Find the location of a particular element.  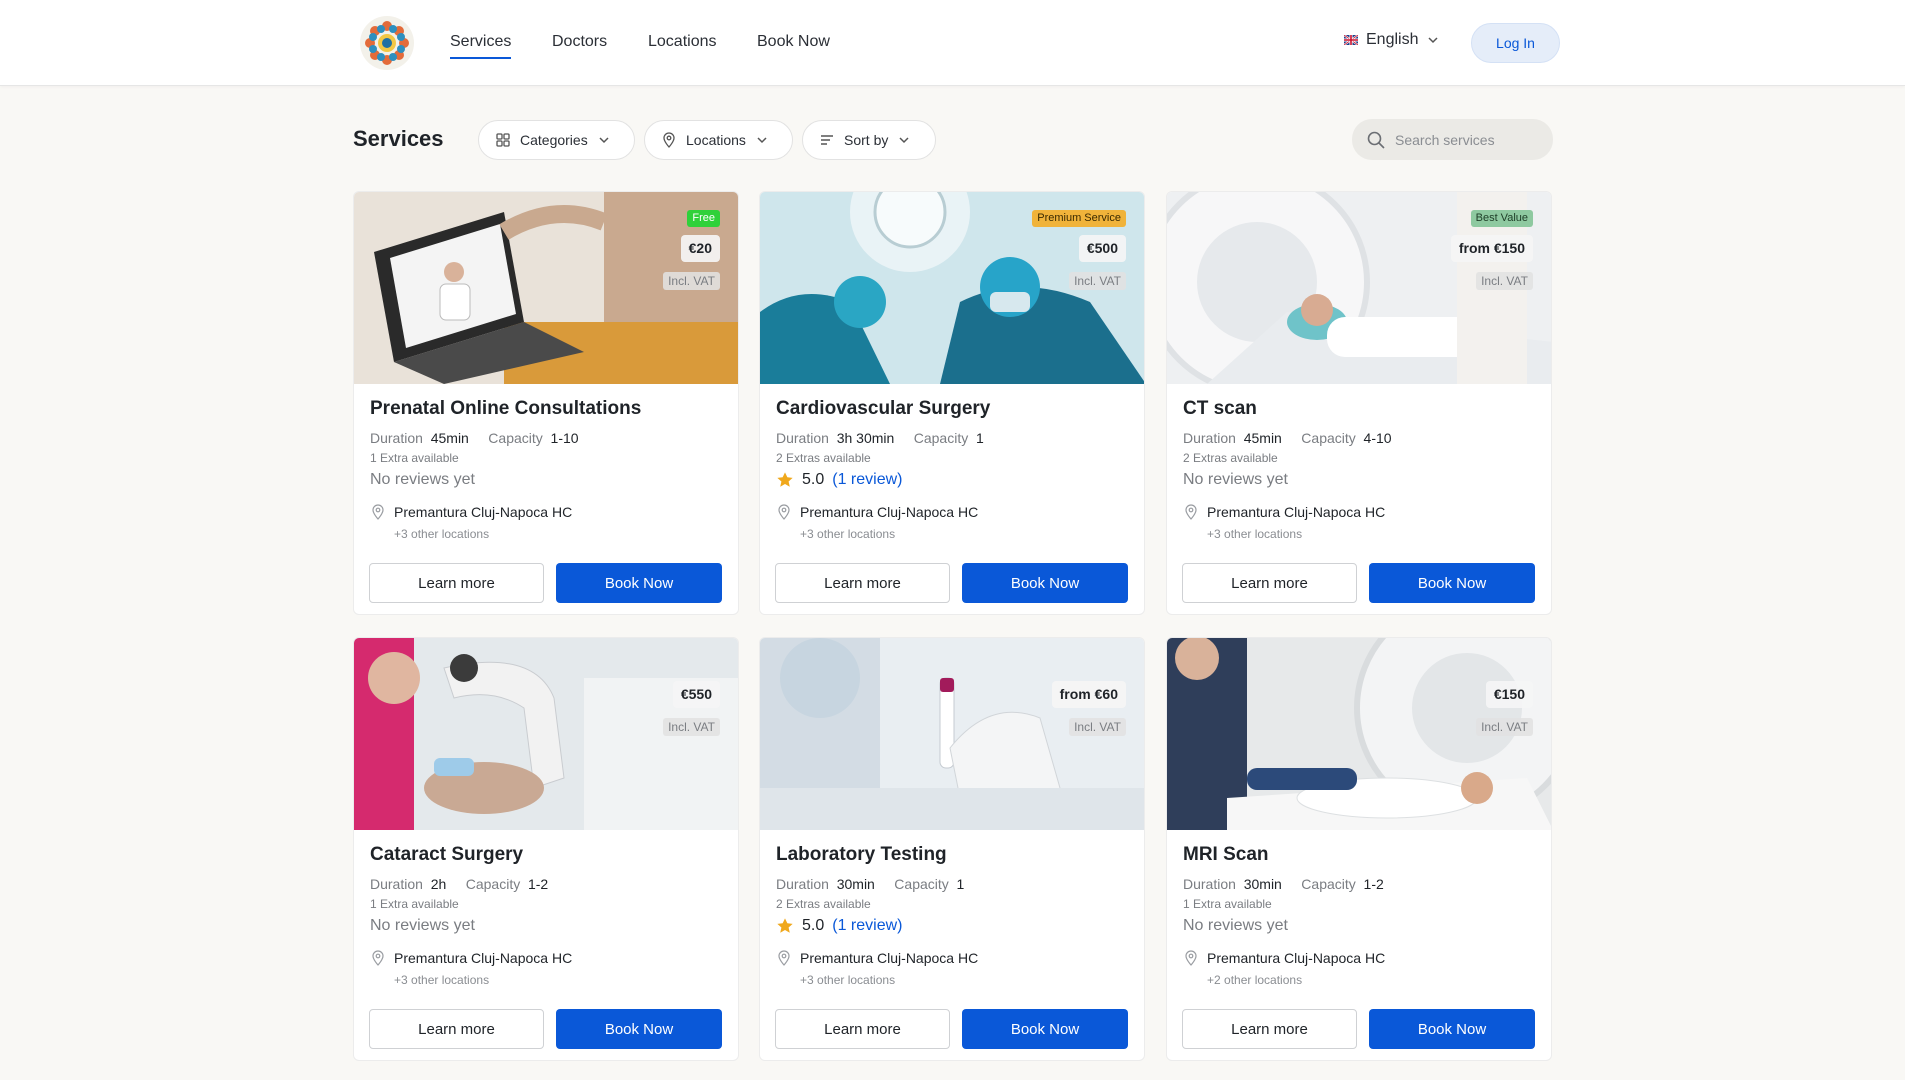

locations-filter: Locations is located at coordinates (718, 140).